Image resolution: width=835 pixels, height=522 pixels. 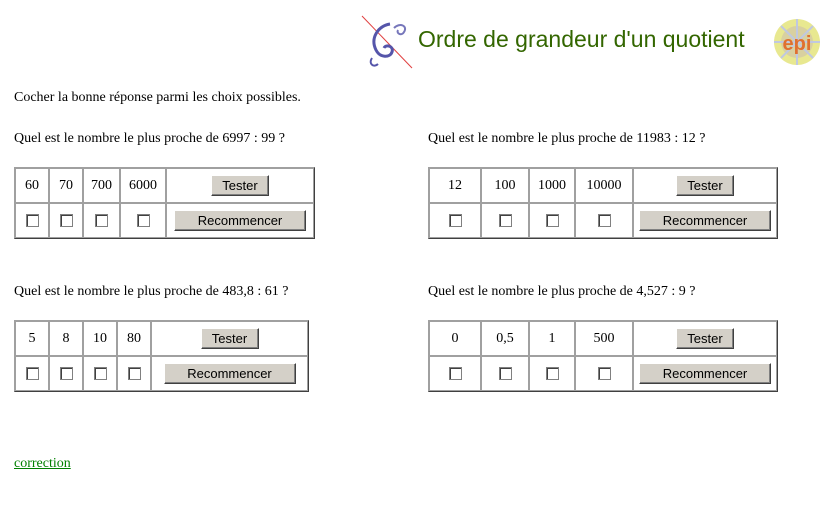 What do you see at coordinates (604, 338) in the screenshot?
I see `choice-label: 500` at bounding box center [604, 338].